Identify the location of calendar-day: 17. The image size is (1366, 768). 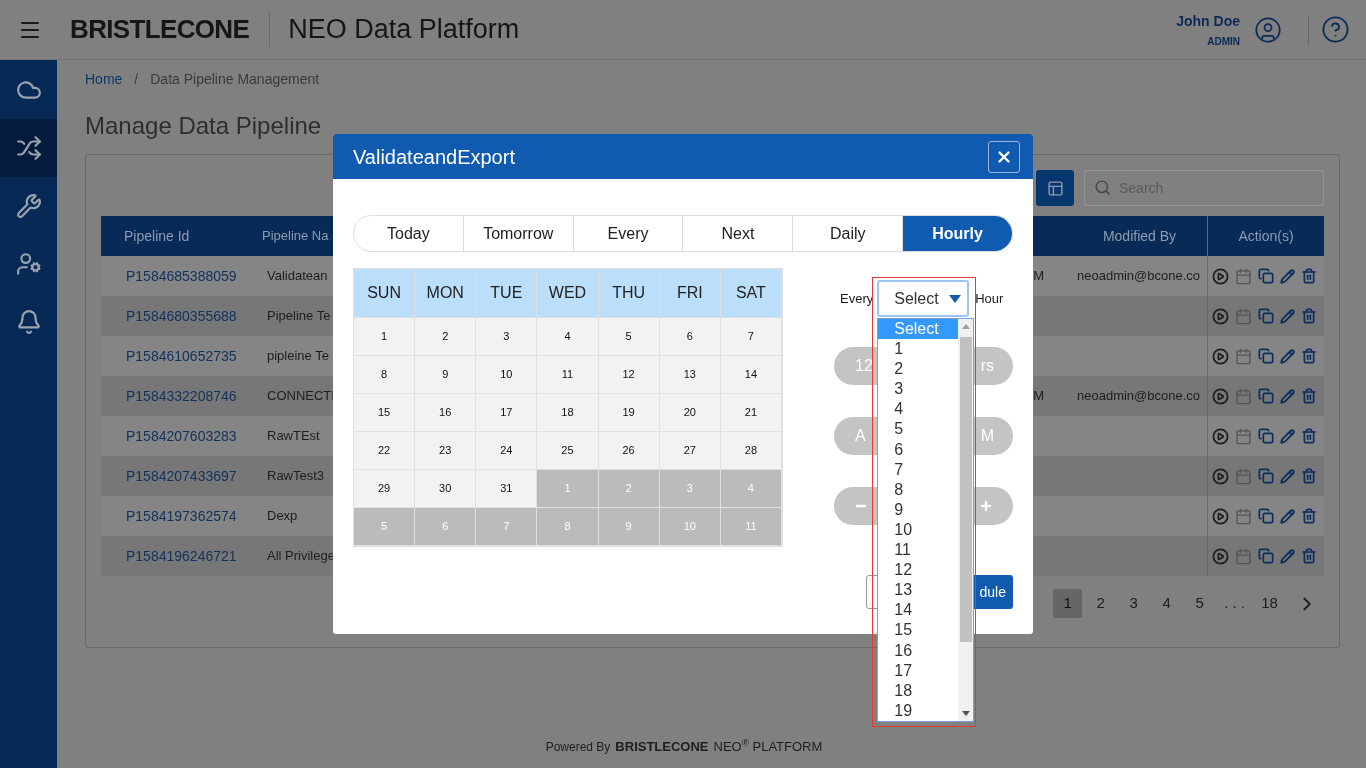
(507, 413).